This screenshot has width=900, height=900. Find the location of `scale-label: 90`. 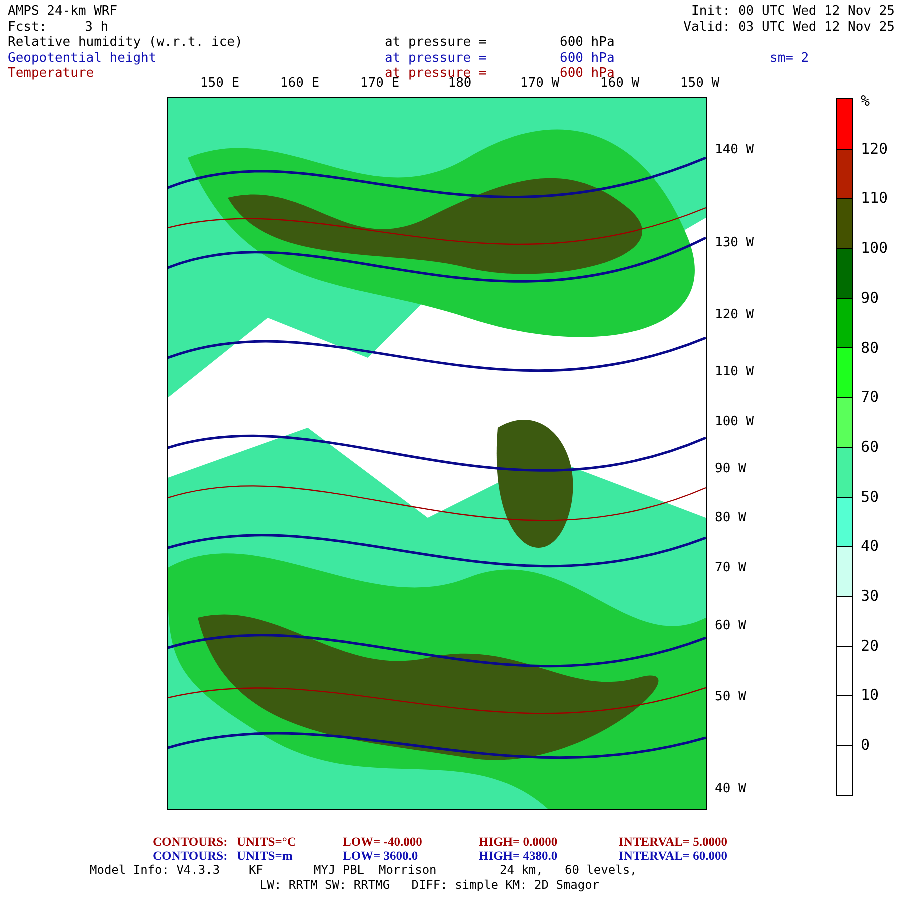

scale-label: 90 is located at coordinates (870, 297).